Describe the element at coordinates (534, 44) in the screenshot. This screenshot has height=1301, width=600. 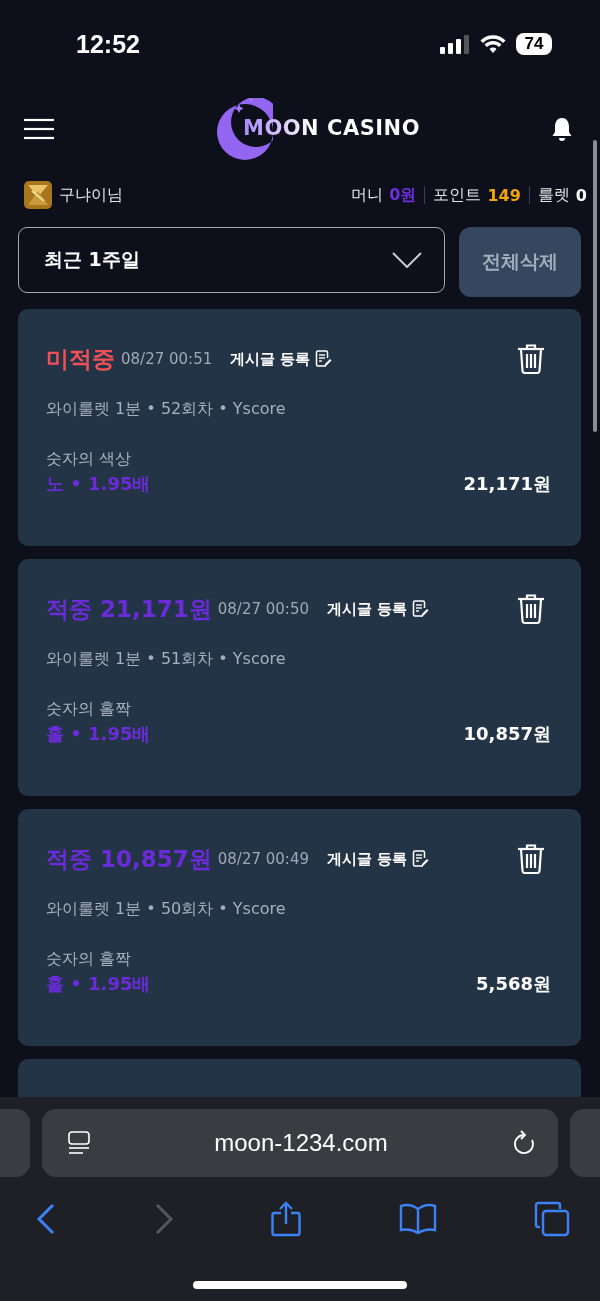
I see `battery-level: 74` at that location.